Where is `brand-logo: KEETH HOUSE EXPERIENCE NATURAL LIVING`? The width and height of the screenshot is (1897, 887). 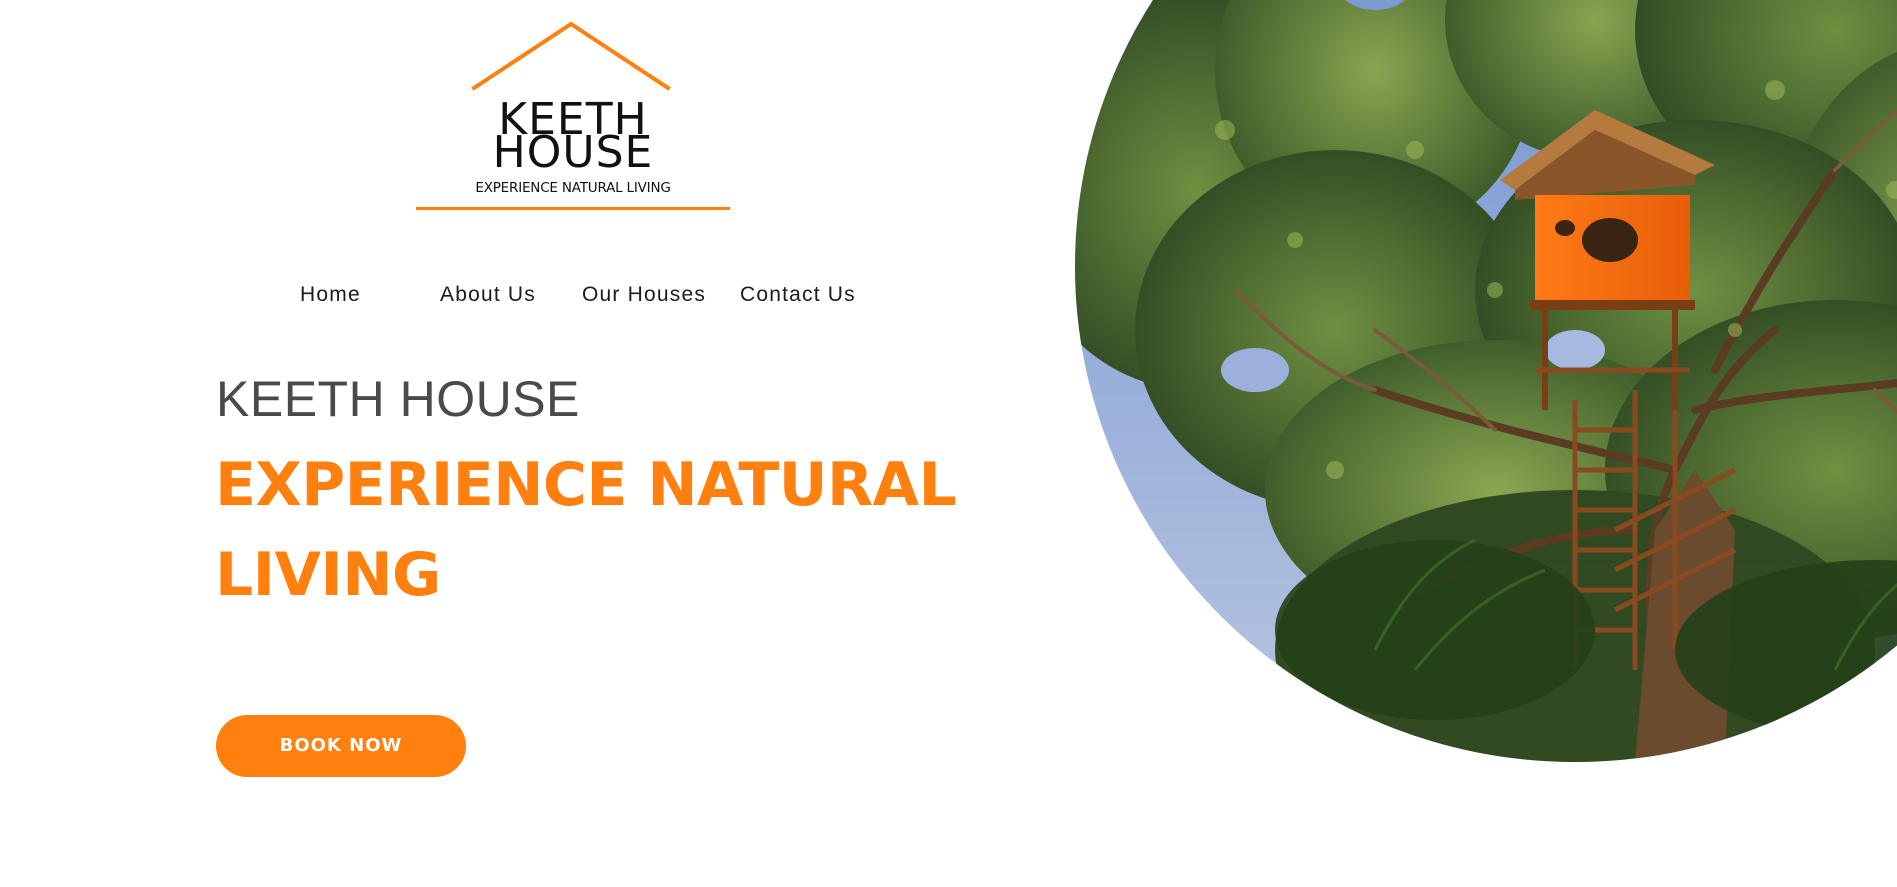
brand-logo: KEETH HOUSE EXPERIENCE NATURAL LIVING is located at coordinates (573, 118).